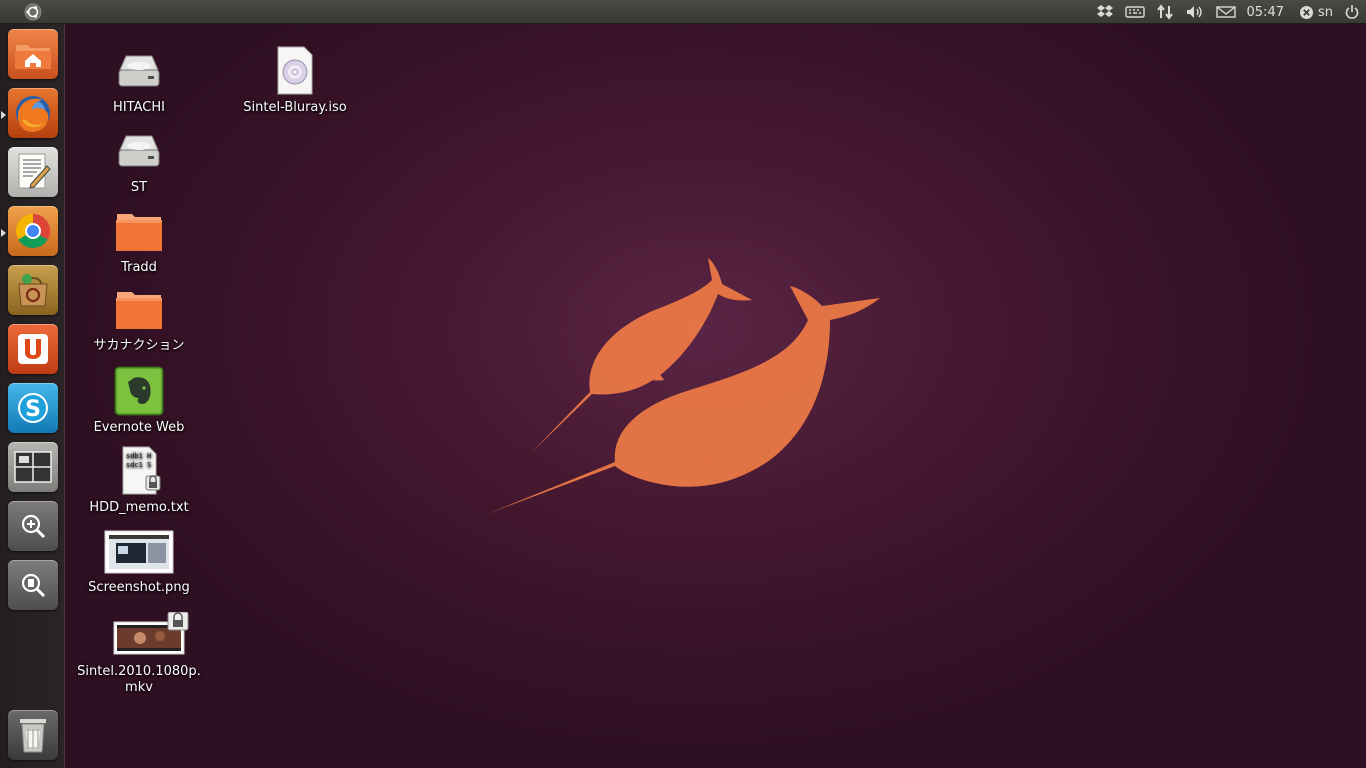  I want to click on software-center-icon, so click(33, 290).